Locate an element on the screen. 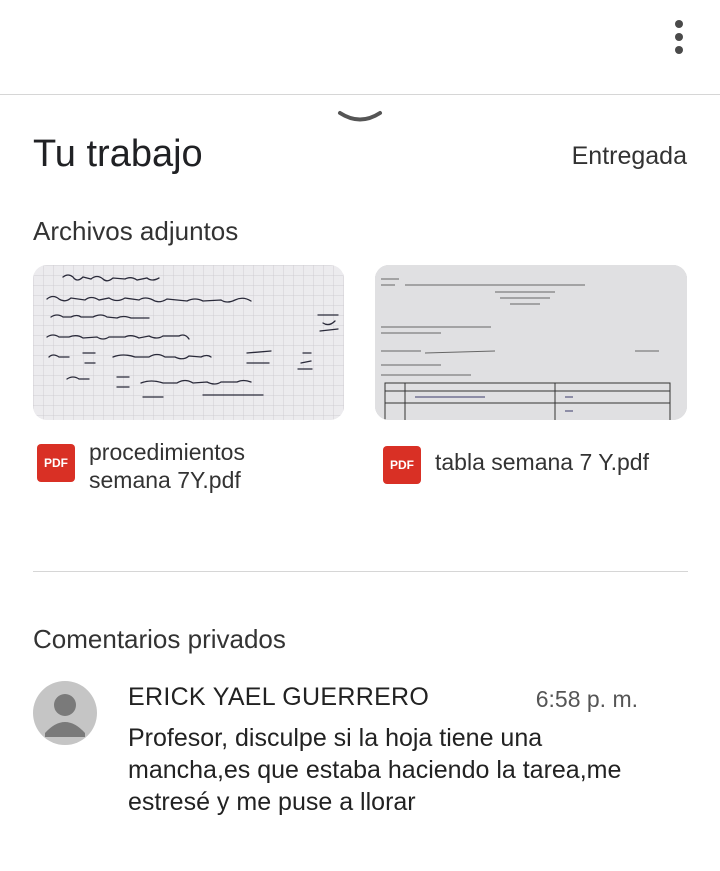 This screenshot has width=720, height=871. attachment-file-name: procedimientos semana 7Y.pdf is located at coordinates (167, 466).